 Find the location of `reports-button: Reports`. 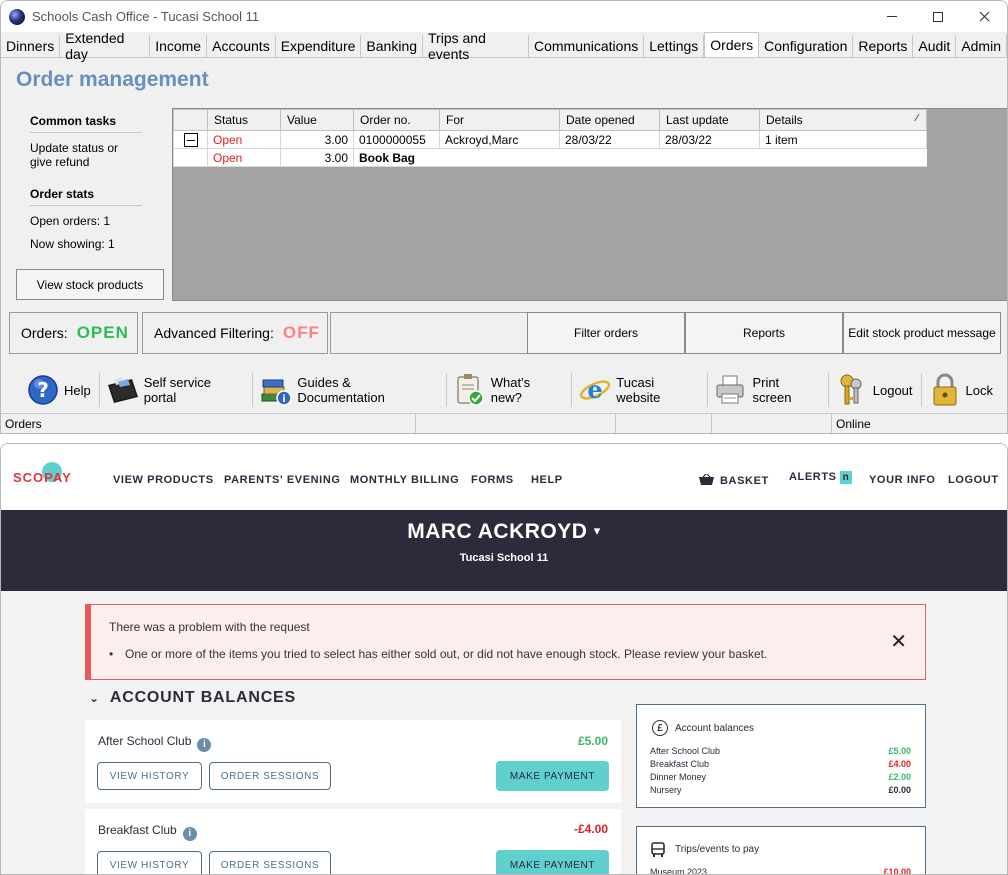

reports-button: Reports is located at coordinates (764, 333).